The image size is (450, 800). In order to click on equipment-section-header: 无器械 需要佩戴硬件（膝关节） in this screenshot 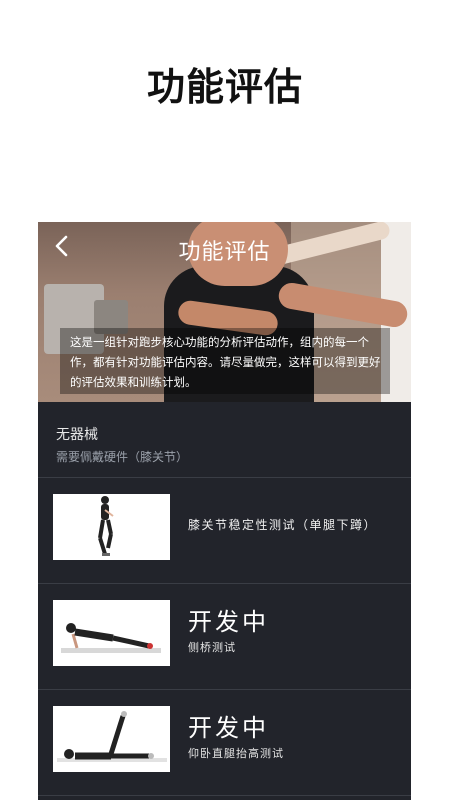, I will do `click(224, 440)`.